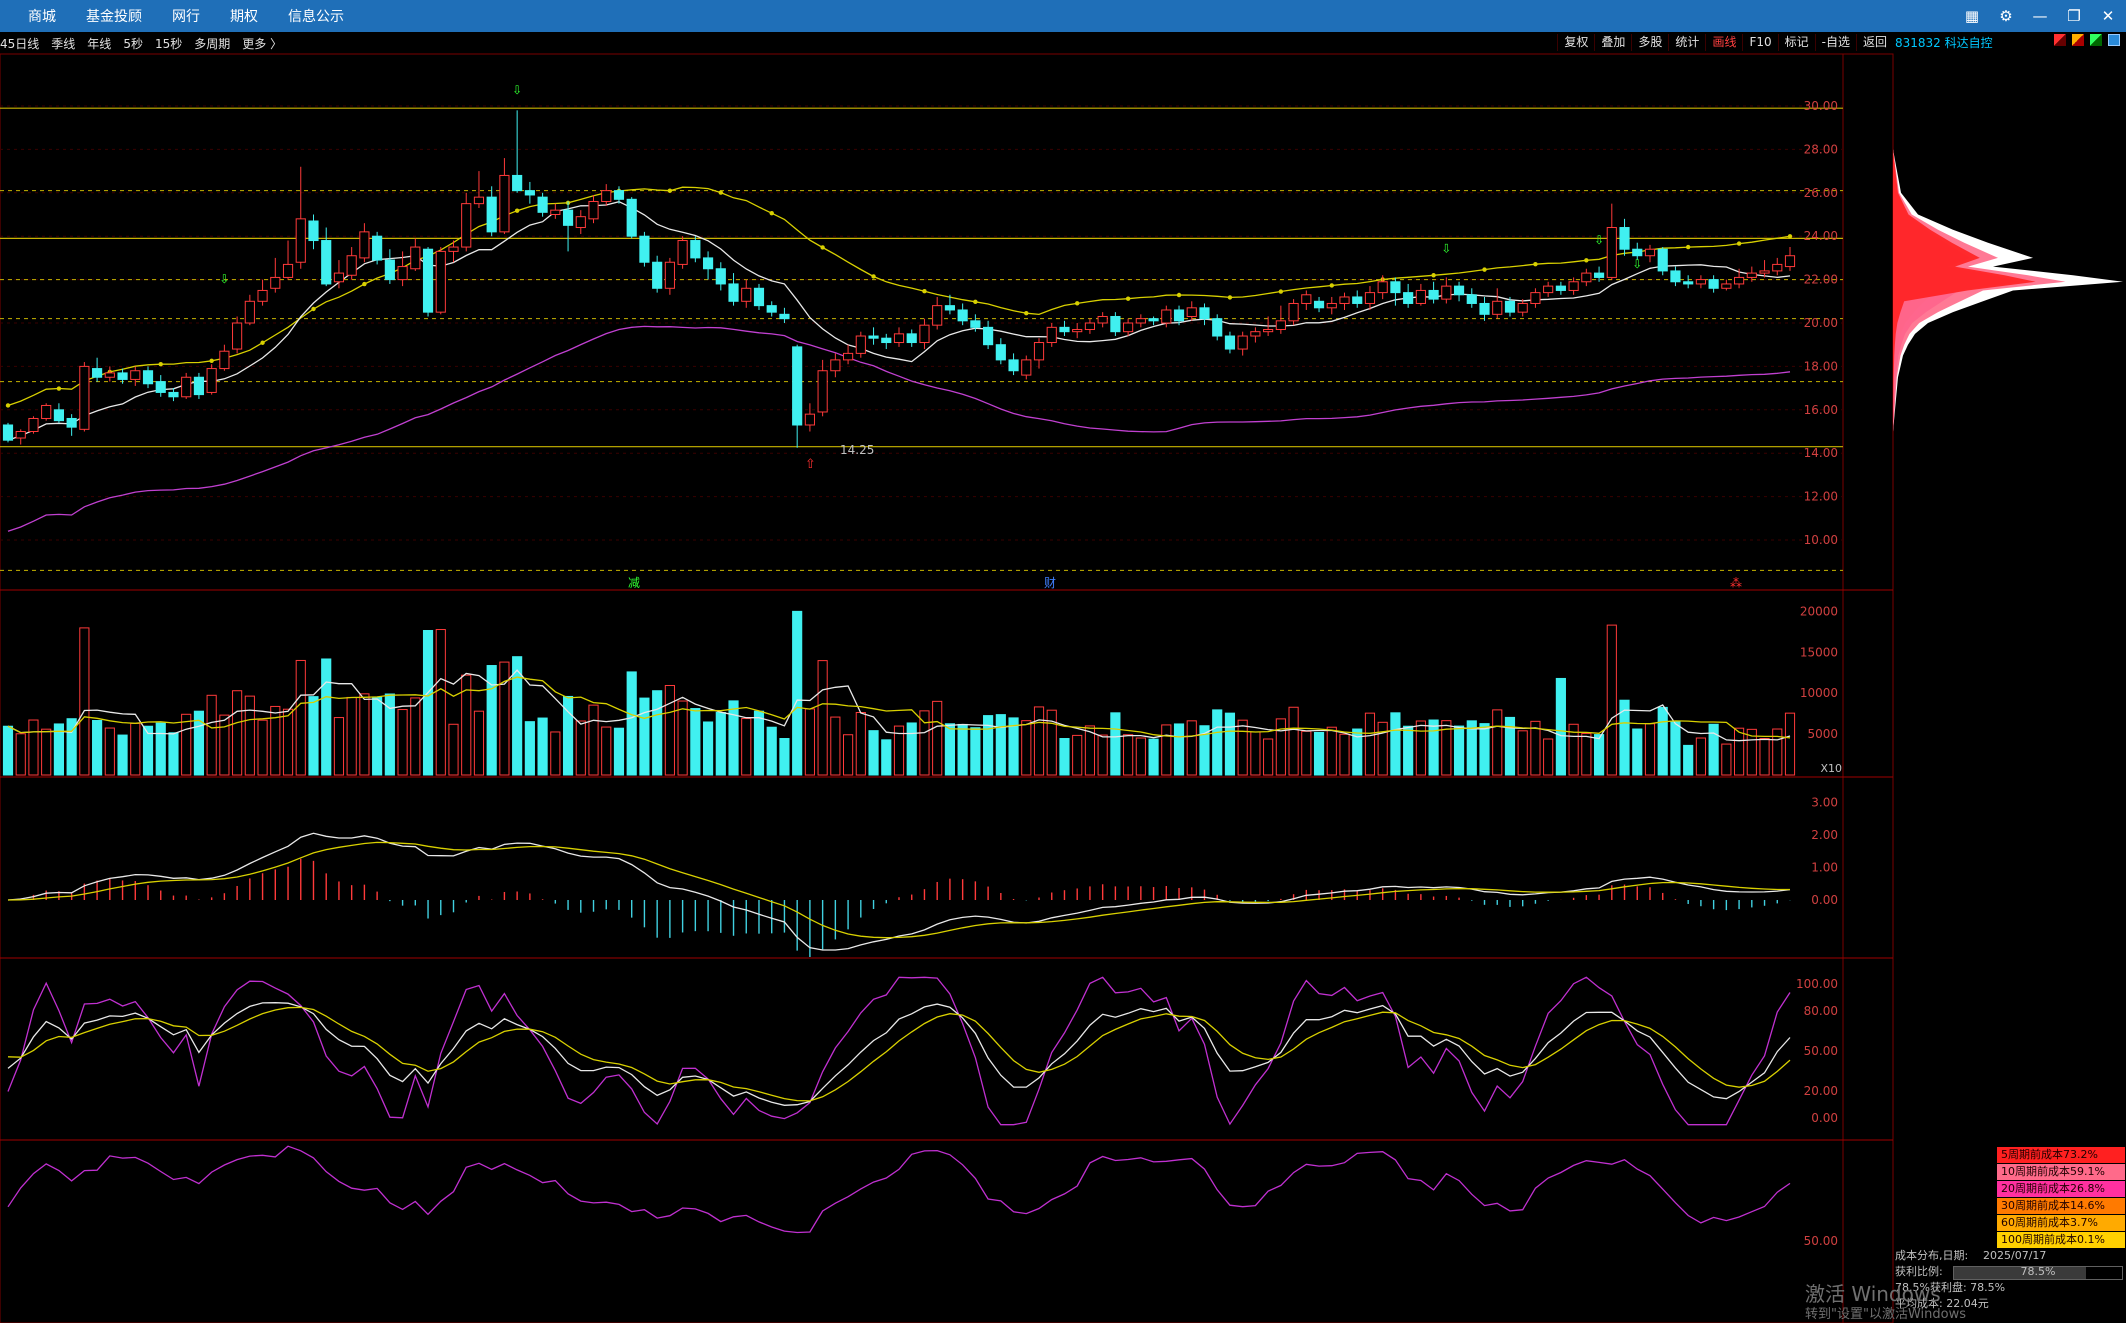  I want to click on price-tick: 30.00, so click(1821, 106).